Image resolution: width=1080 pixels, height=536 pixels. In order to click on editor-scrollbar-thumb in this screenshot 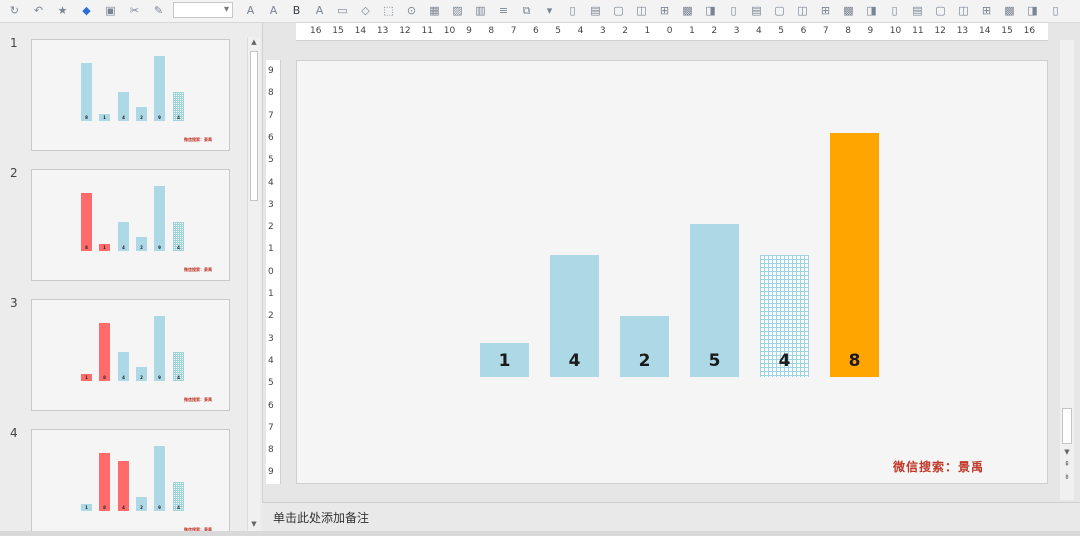, I will do `click(1067, 426)`.